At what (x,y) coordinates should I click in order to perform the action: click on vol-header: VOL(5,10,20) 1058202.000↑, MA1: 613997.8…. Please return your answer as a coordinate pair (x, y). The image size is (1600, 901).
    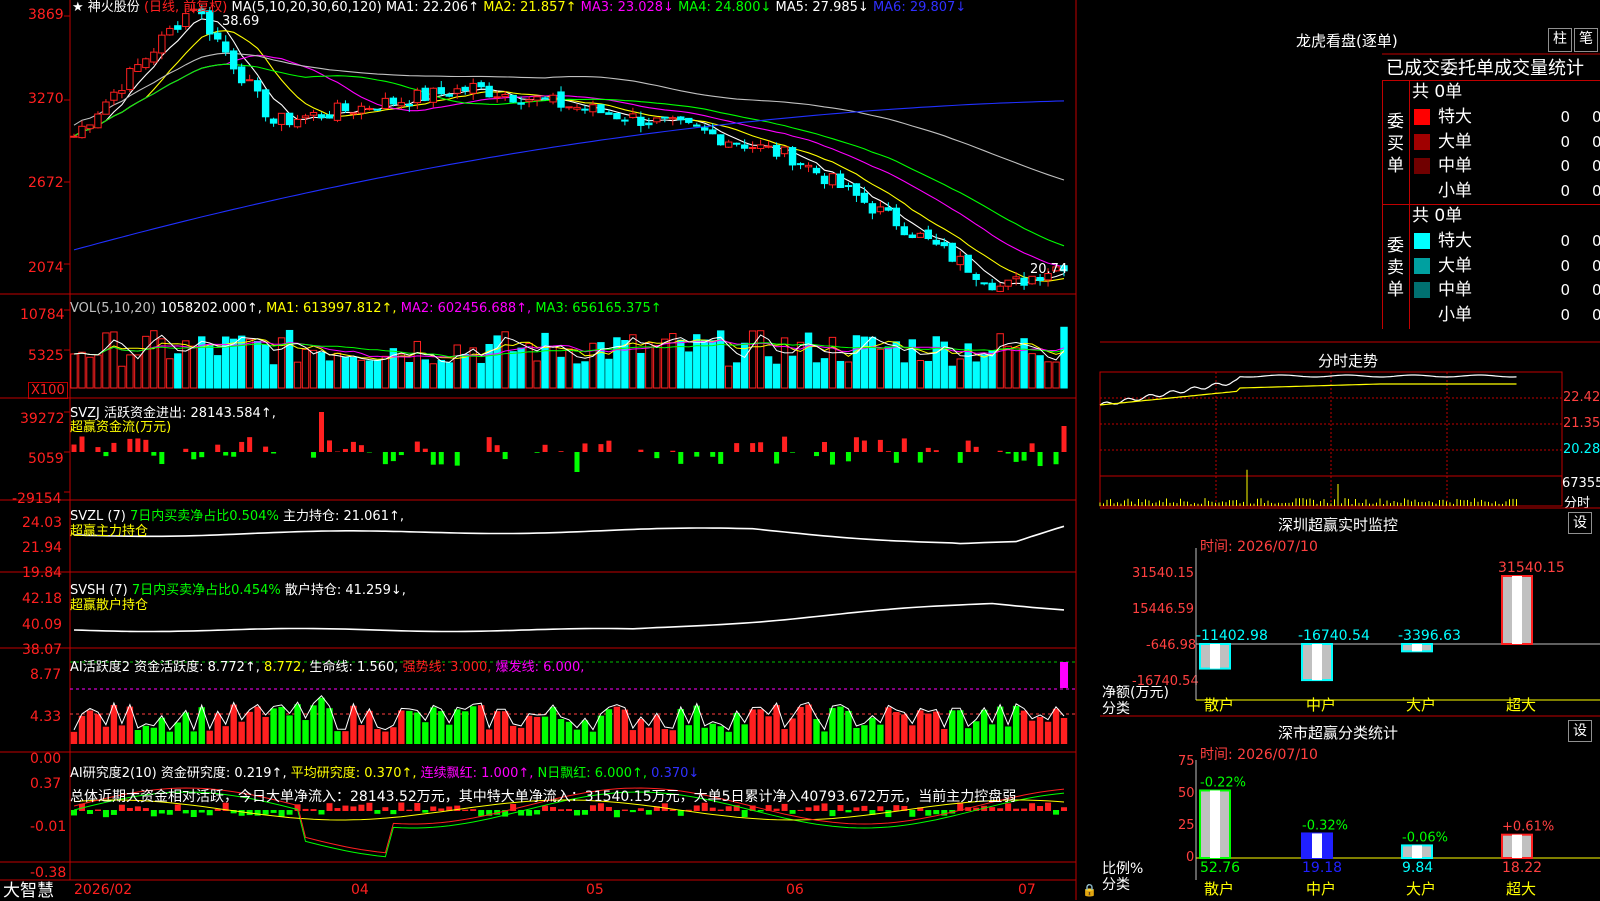
    Looking at the image, I should click on (366, 308).